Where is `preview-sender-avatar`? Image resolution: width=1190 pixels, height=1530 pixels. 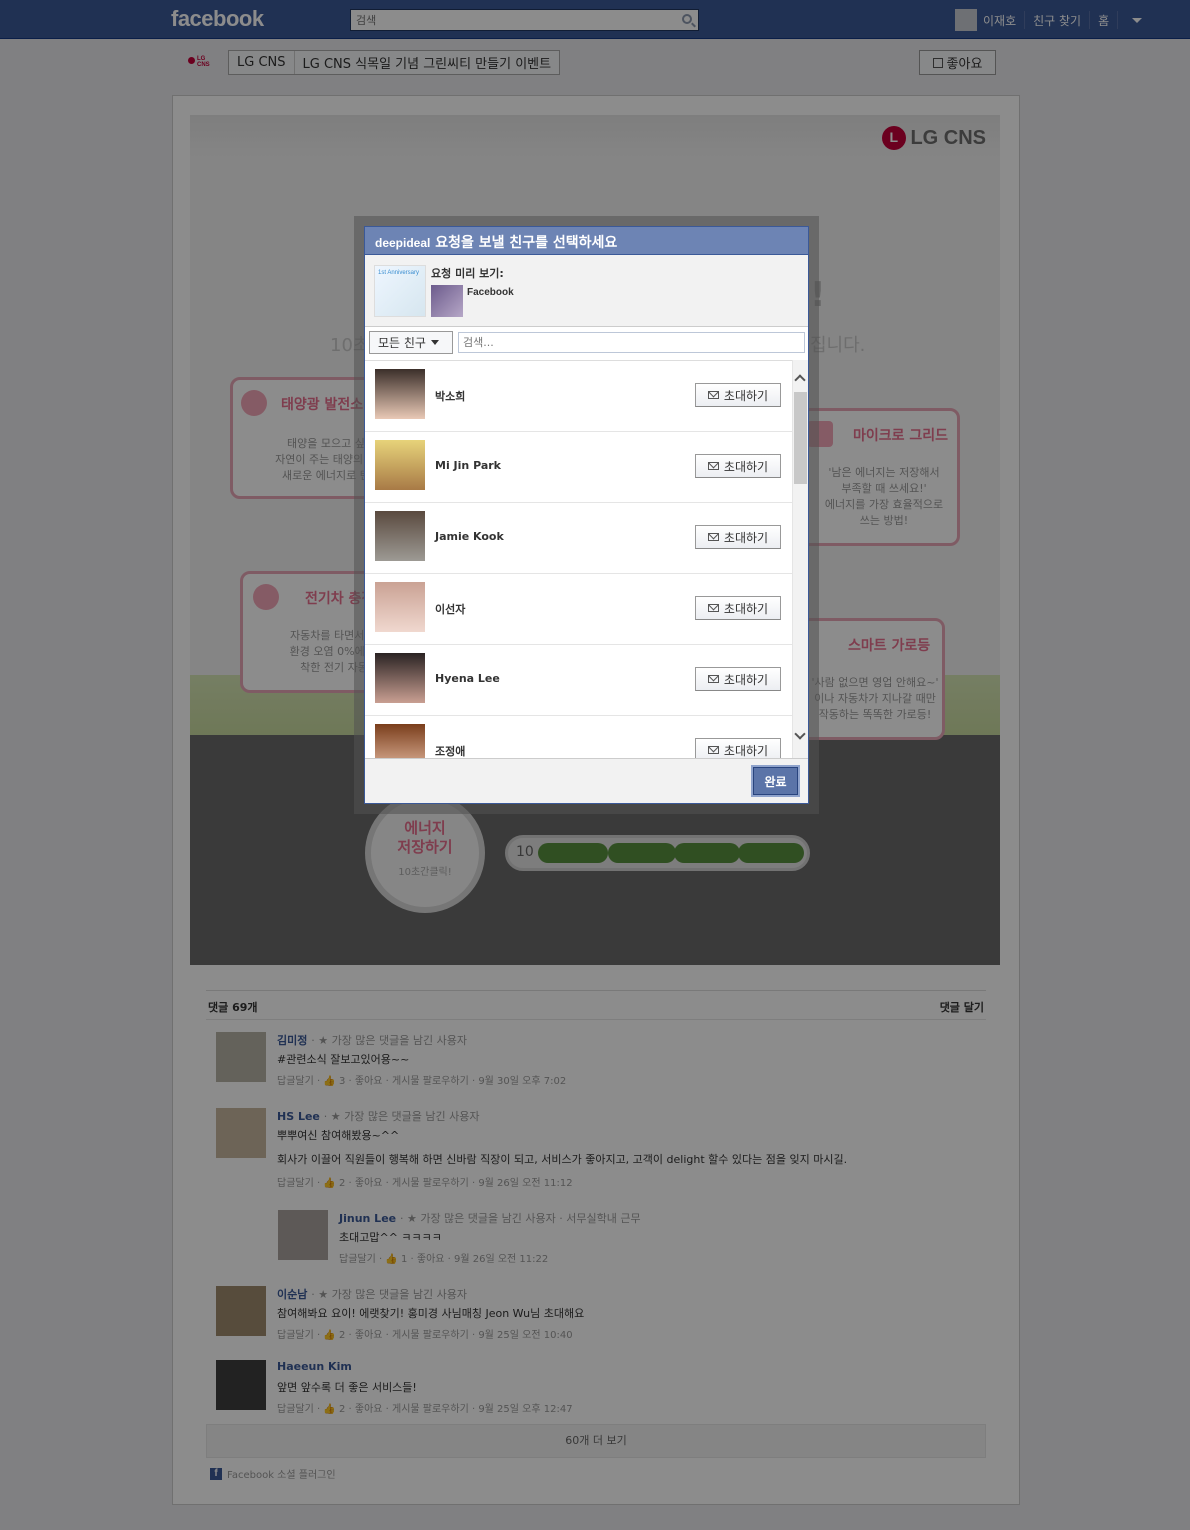 preview-sender-avatar is located at coordinates (447, 301).